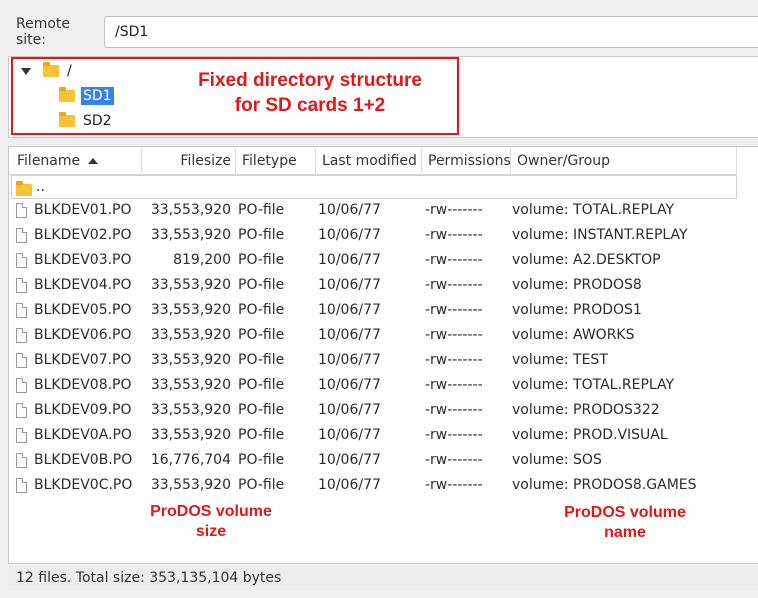  What do you see at coordinates (43, 32) in the screenshot?
I see `remote-site-label: Remote site:` at bounding box center [43, 32].